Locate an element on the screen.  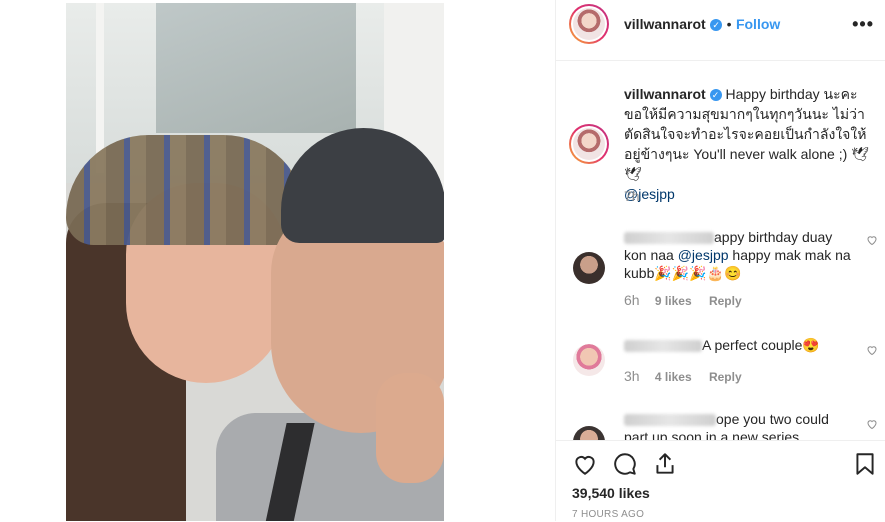
post-header: villwannarot ✓ • Follow ••• is located at coordinates (720, 30).